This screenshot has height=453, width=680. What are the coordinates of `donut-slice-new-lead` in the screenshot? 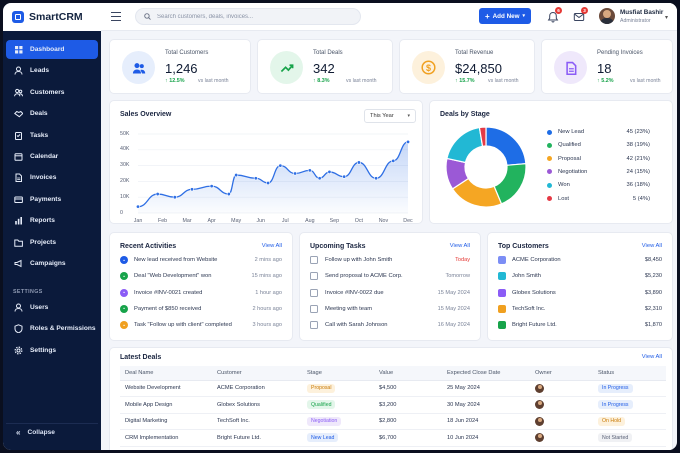 It's located at (506, 146).